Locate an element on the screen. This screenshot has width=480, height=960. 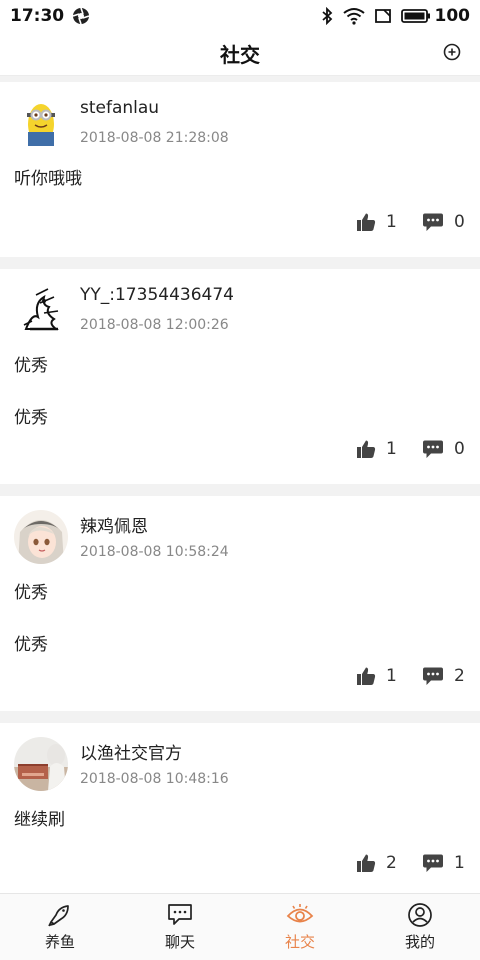
tab-fish: 养鱼 is located at coordinates (60, 927).